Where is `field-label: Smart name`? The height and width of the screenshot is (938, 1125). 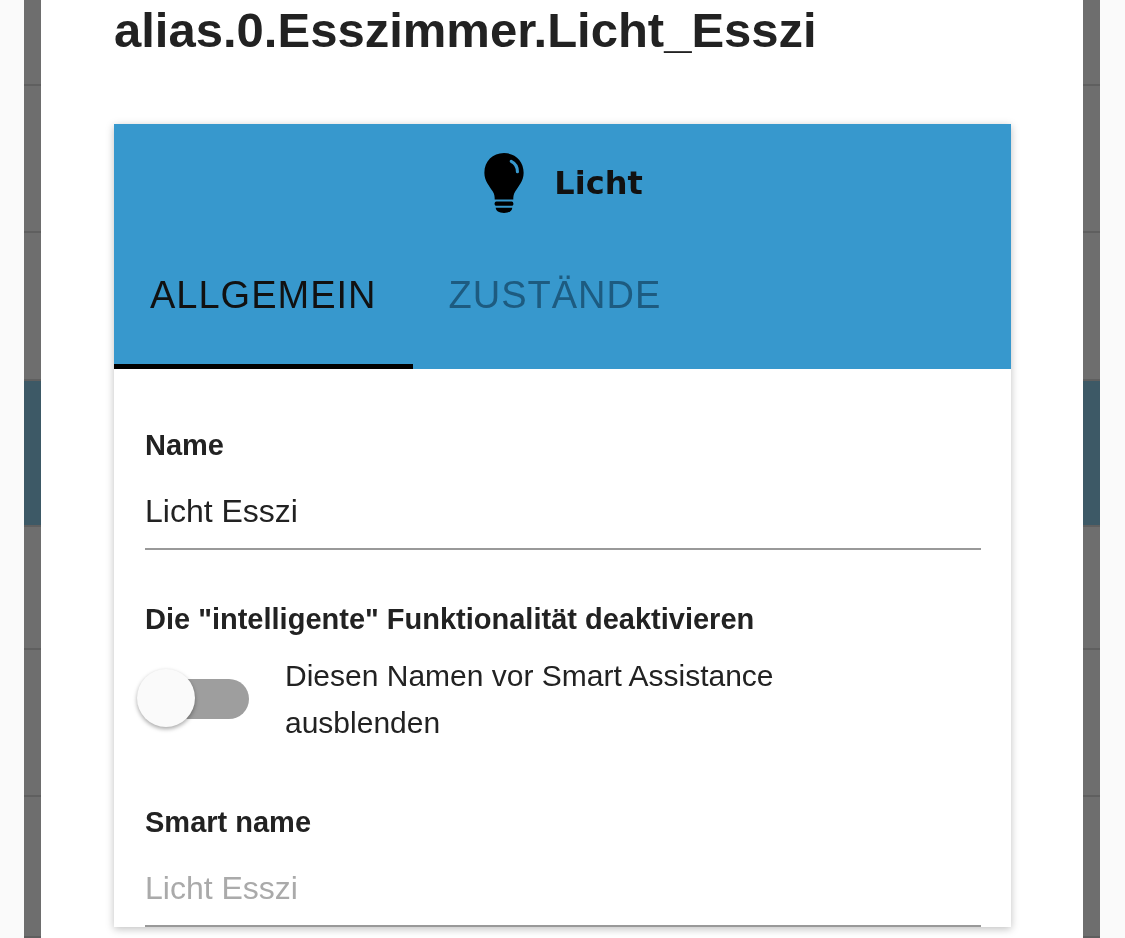 field-label: Smart name is located at coordinates (228, 822).